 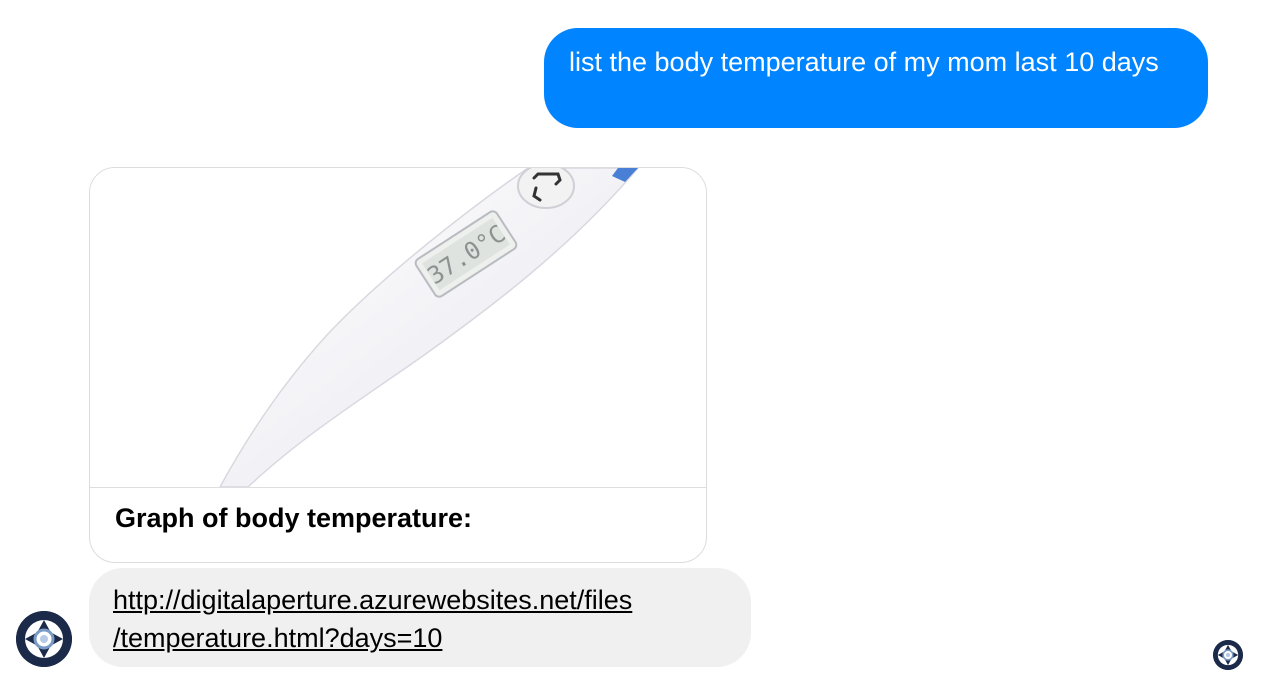 I want to click on bot-avatar-icon, so click(x=44, y=639).